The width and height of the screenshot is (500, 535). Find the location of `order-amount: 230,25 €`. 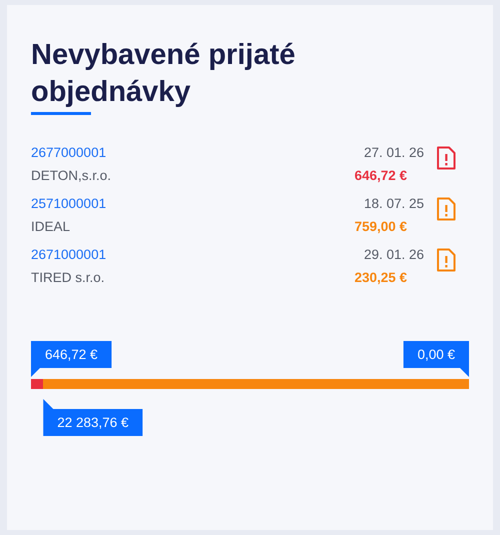

order-amount: 230,25 € is located at coordinates (381, 278).